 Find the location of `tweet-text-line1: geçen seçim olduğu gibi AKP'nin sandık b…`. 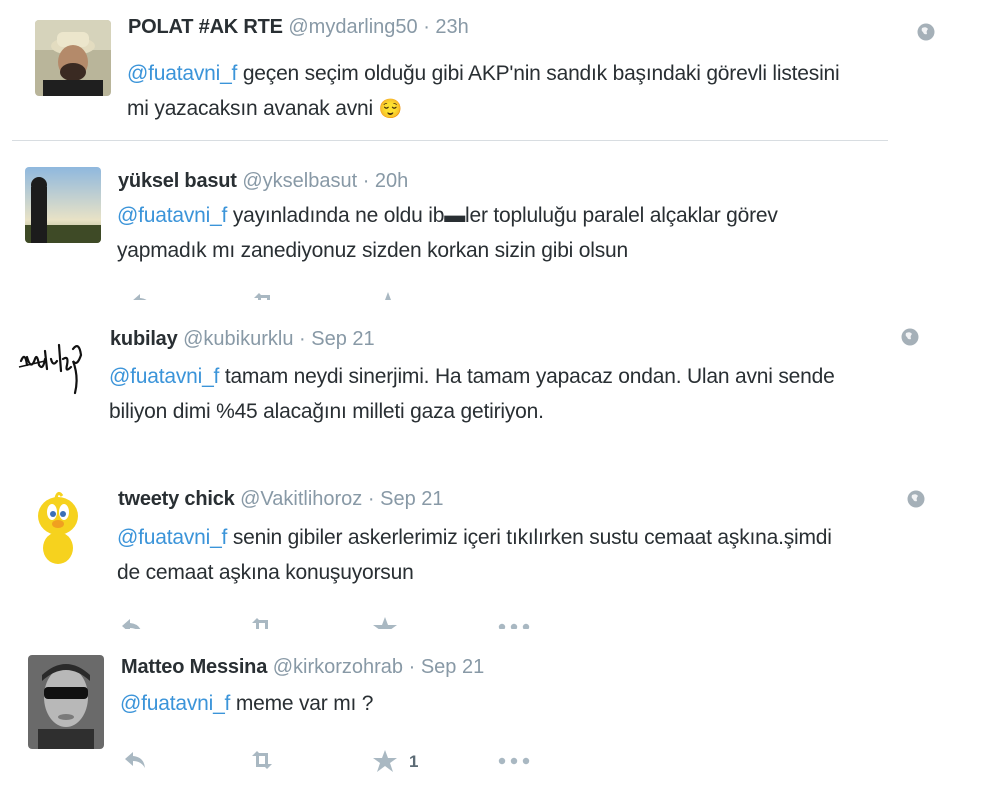

tweet-text-line1: geçen seçim olduğu gibi AKP'nin sandık b… is located at coordinates (538, 73).